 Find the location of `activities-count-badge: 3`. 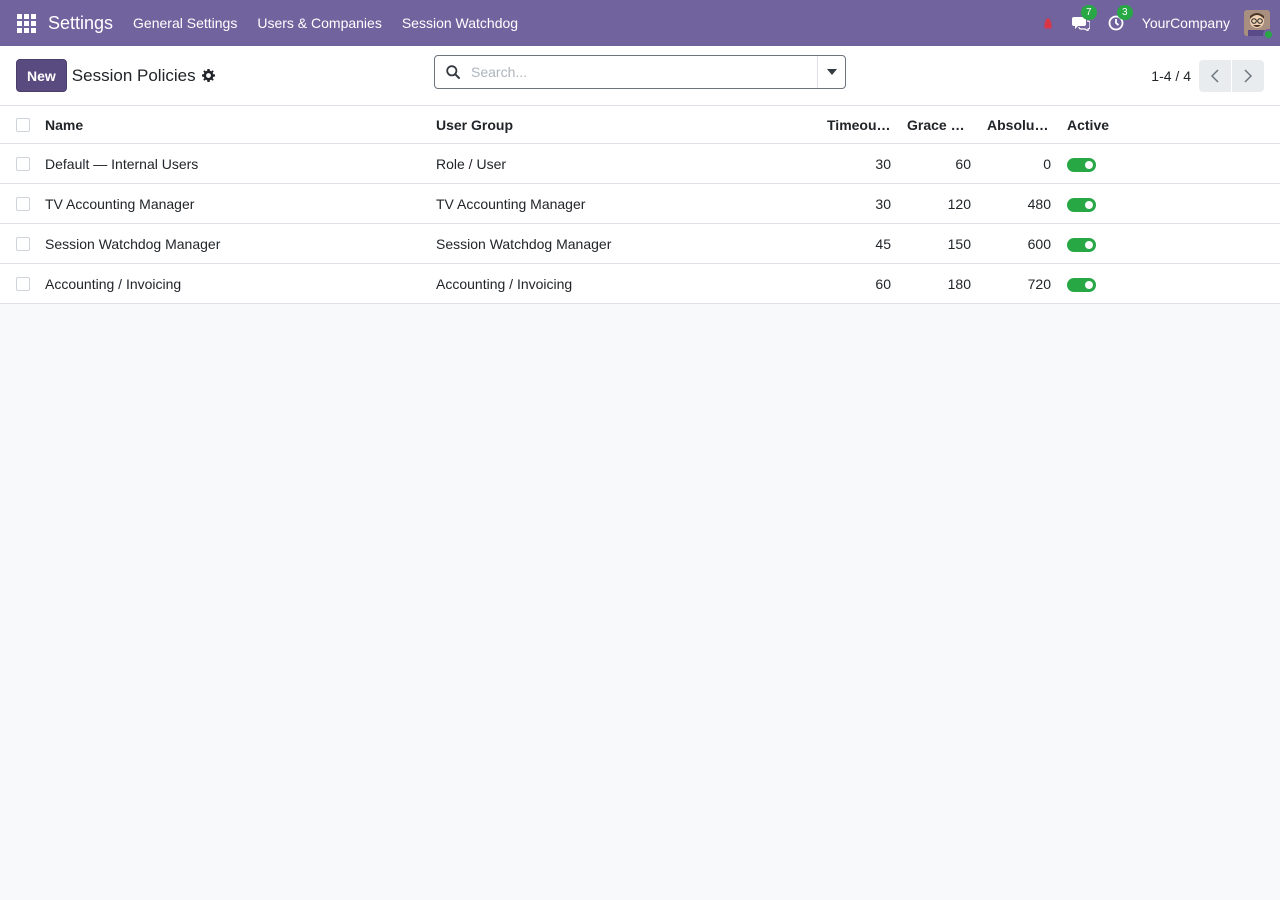

activities-count-badge: 3 is located at coordinates (1124, 12).